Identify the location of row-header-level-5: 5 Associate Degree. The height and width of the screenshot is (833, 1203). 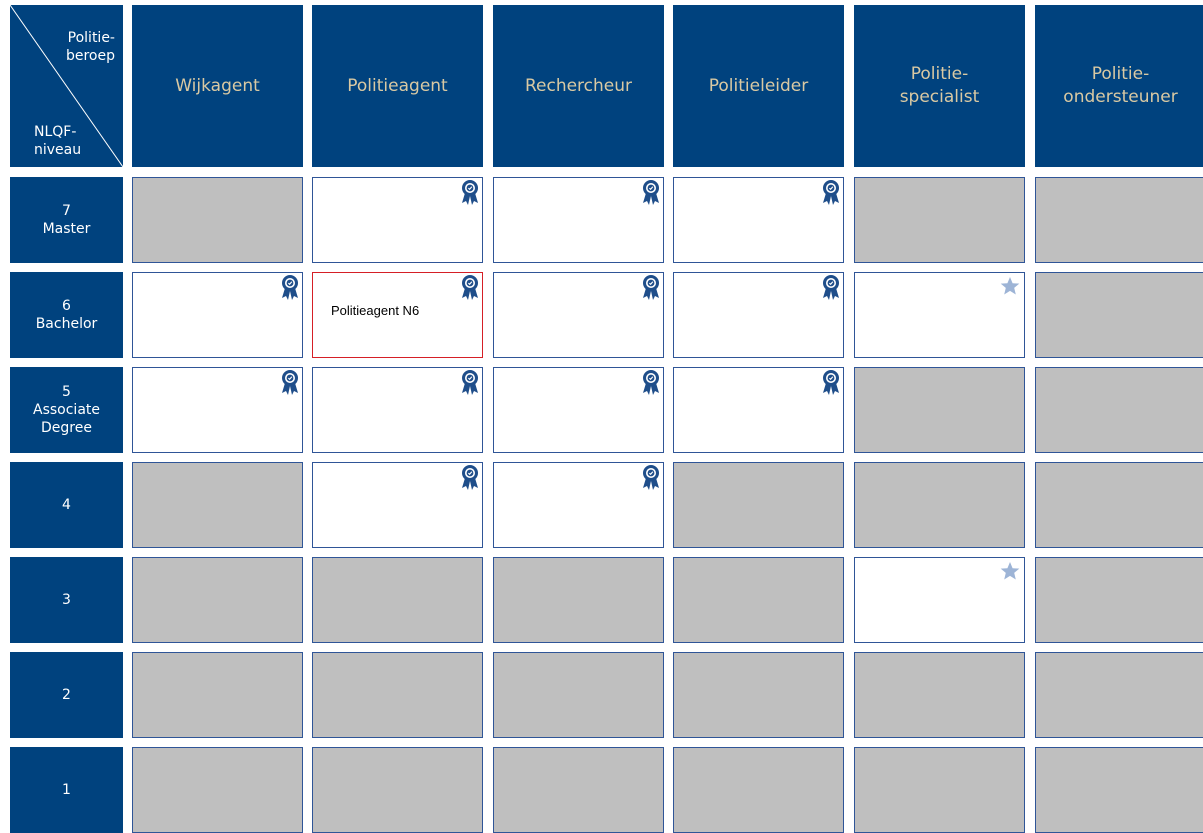
(66, 410).